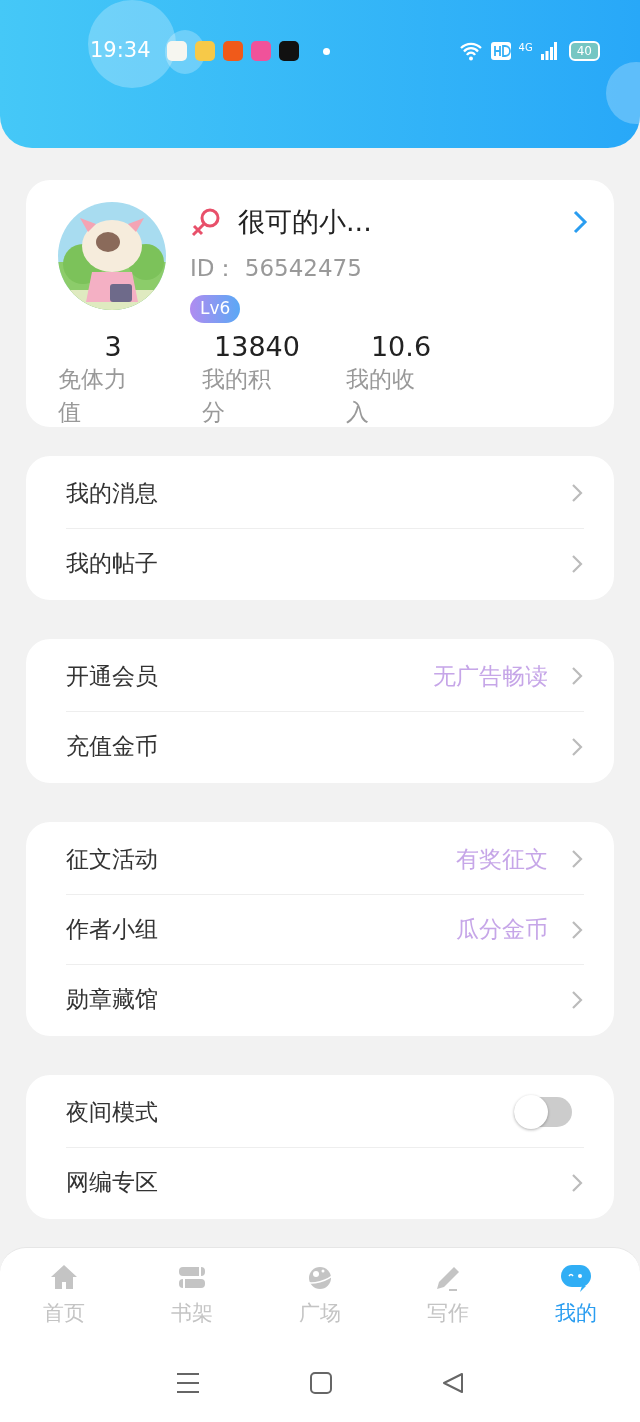  Describe the element at coordinates (321, 1382) in the screenshot. I see `home-icon` at that location.